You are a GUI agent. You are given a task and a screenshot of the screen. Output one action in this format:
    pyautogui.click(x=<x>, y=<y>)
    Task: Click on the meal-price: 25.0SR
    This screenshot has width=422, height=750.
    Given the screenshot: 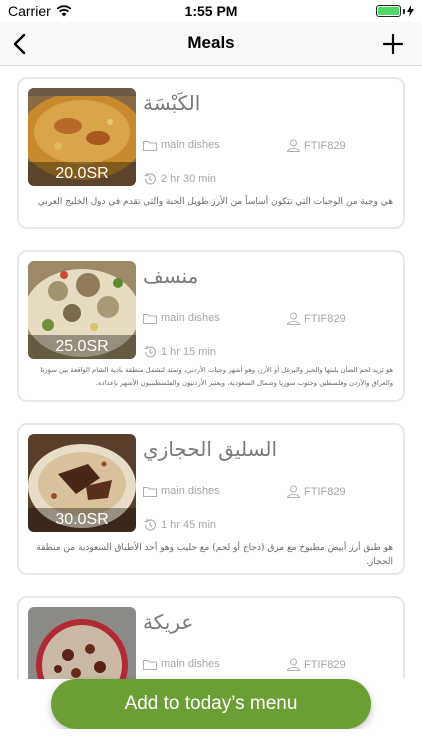 What is the action you would take?
    pyautogui.click(x=82, y=347)
    